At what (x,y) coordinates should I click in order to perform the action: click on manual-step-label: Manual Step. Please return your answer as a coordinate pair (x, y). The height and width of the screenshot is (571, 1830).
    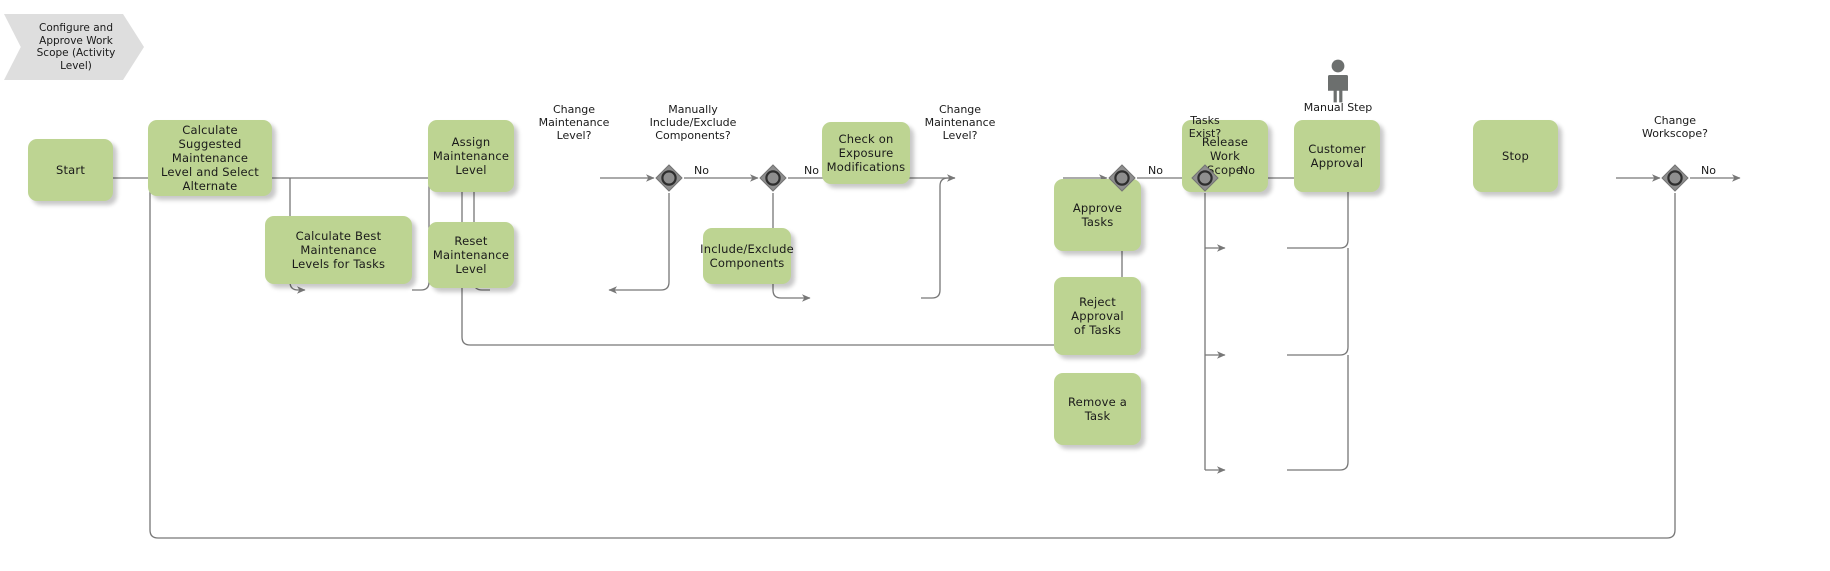
    Looking at the image, I should click on (1338, 107).